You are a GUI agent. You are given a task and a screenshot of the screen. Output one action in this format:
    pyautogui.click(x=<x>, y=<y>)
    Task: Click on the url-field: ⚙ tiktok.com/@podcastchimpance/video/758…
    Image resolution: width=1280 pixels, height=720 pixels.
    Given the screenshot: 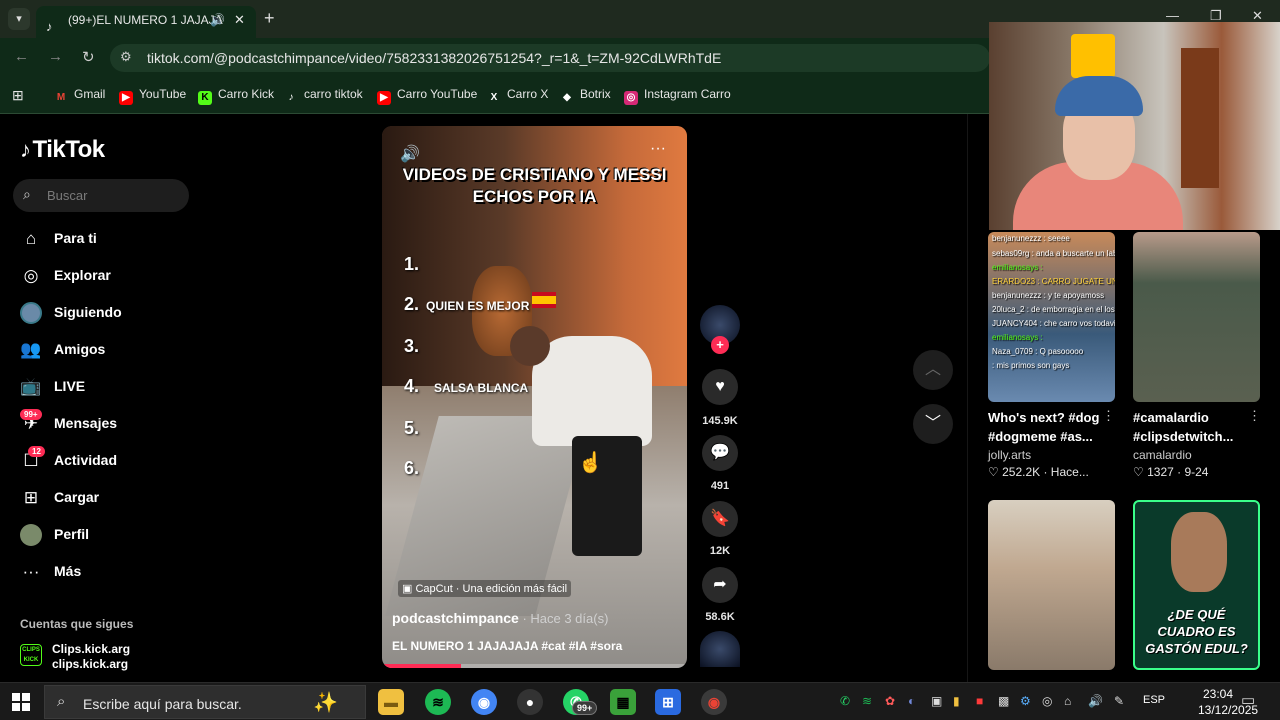 What is the action you would take?
    pyautogui.click(x=550, y=58)
    